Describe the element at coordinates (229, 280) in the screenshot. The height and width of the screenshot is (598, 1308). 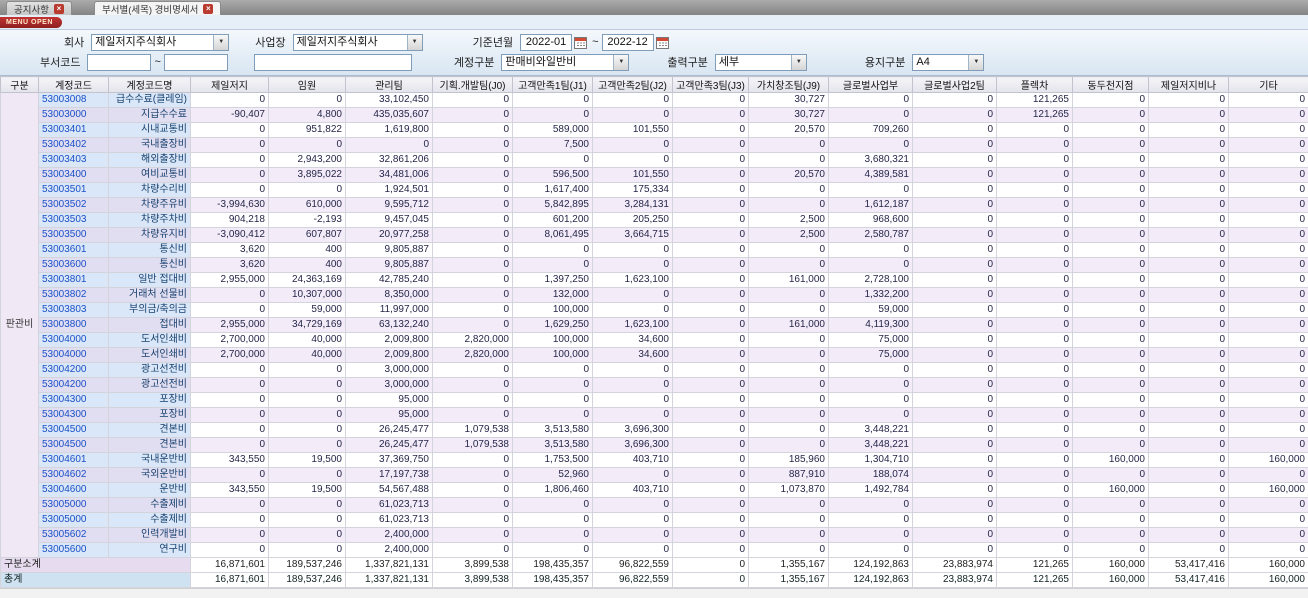
I see `amount-cell: 2,955,000` at that location.